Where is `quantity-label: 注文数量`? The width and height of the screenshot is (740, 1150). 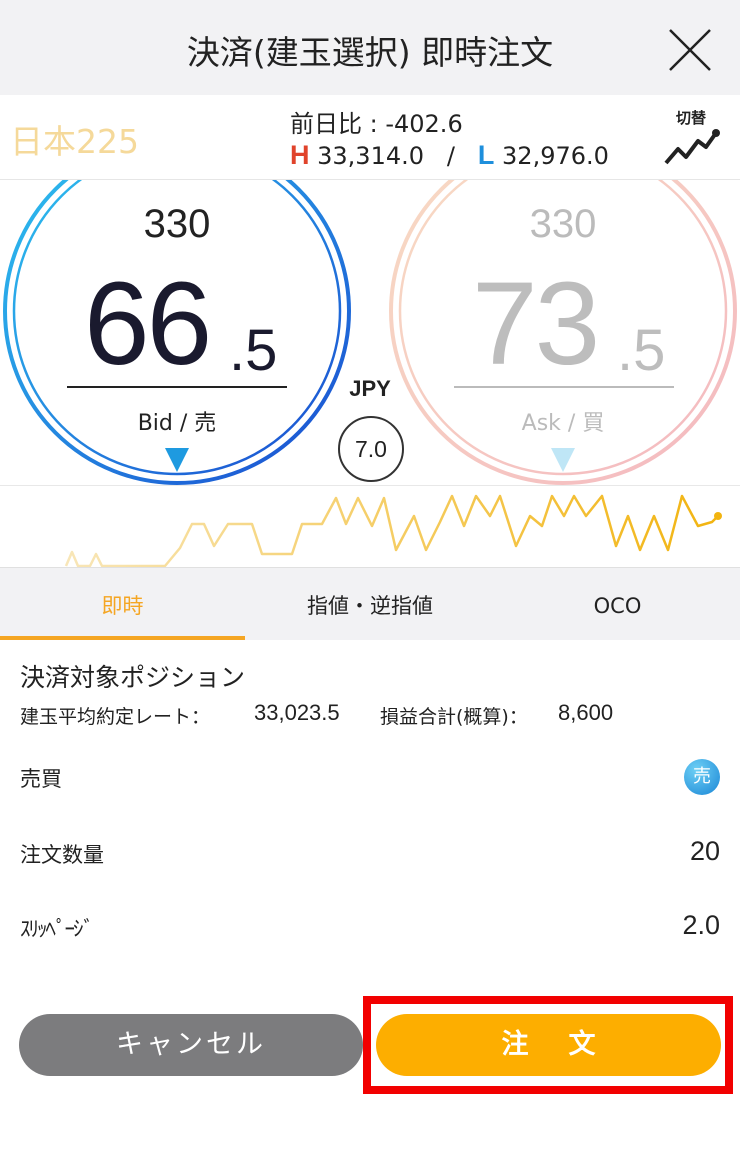 quantity-label: 注文数量 is located at coordinates (62, 855).